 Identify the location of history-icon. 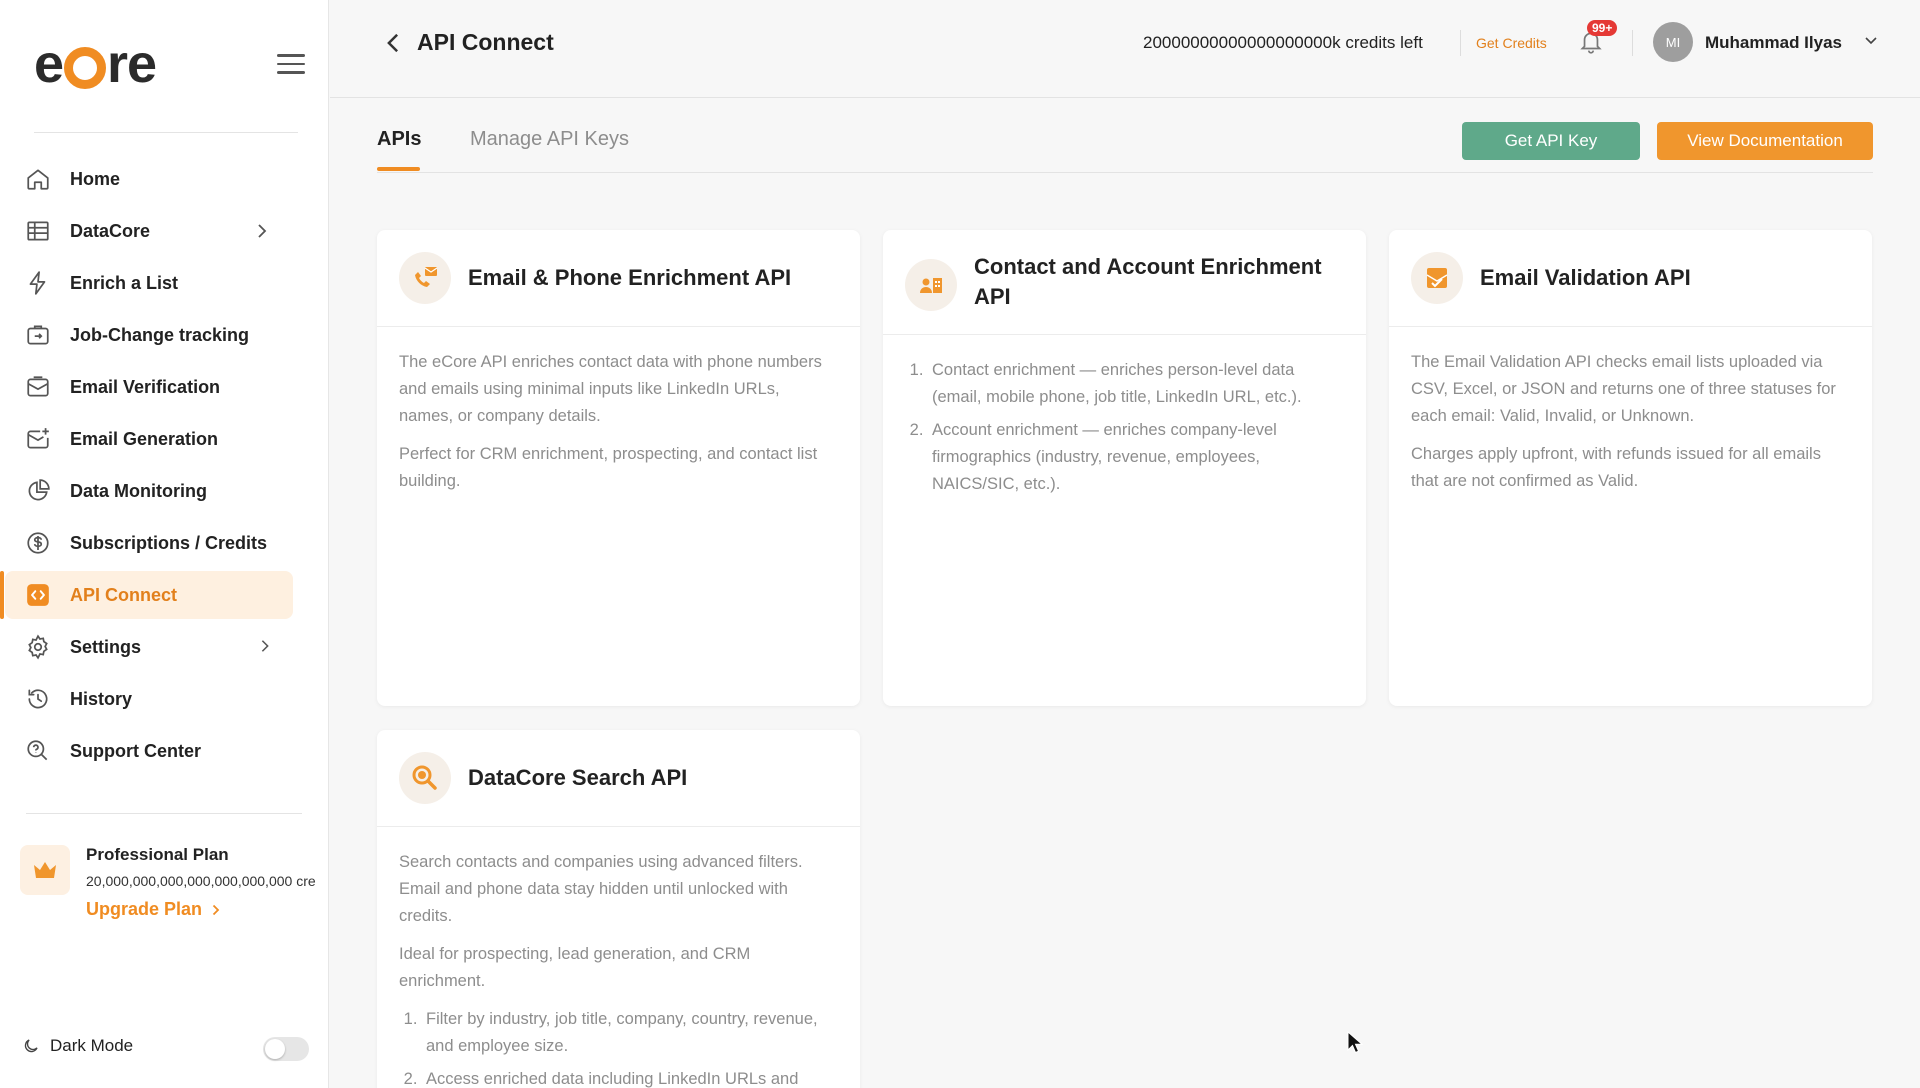
(38, 699).